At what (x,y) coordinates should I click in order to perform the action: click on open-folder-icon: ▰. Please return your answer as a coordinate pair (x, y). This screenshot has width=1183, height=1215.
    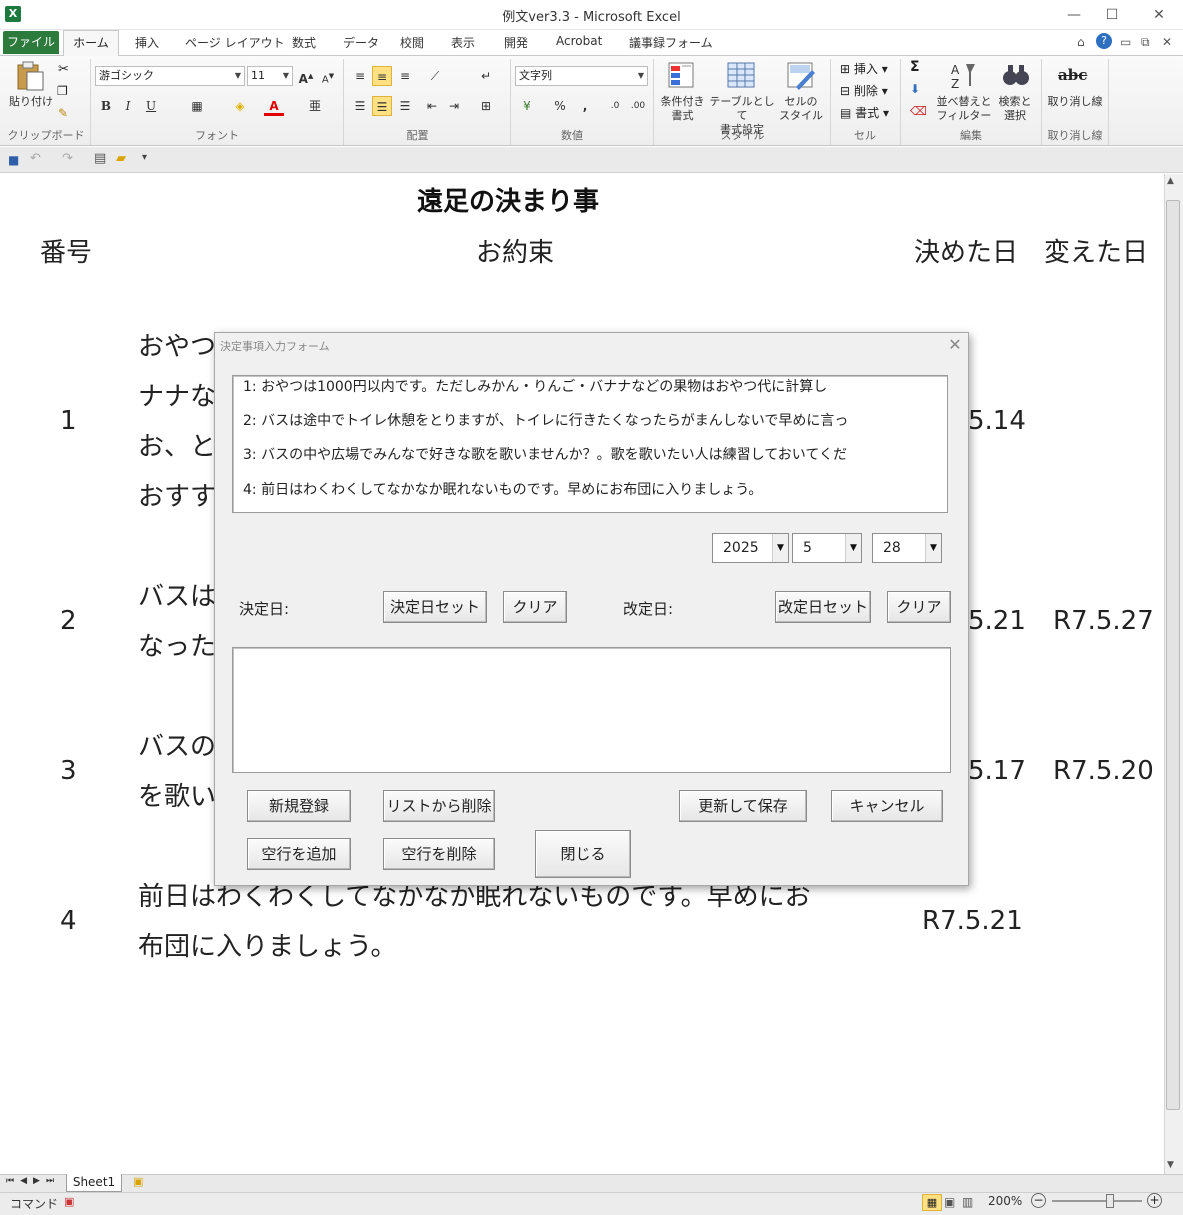
    Looking at the image, I should click on (121, 158).